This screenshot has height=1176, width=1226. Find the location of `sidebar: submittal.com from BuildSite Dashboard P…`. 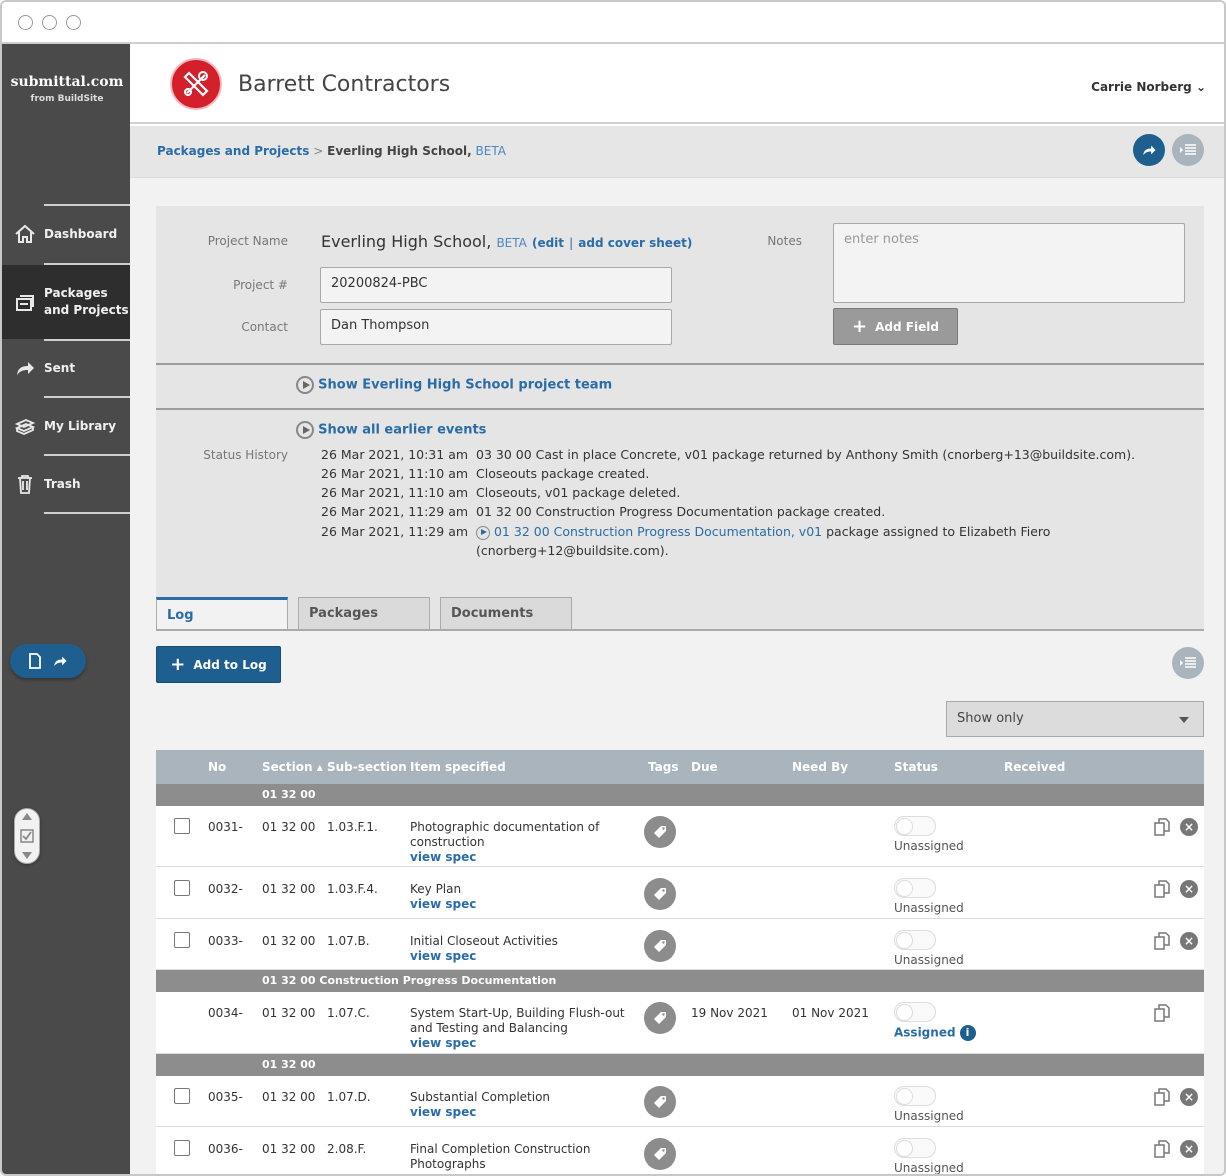

sidebar: submittal.com from BuildSite Dashboard P… is located at coordinates (66, 609).